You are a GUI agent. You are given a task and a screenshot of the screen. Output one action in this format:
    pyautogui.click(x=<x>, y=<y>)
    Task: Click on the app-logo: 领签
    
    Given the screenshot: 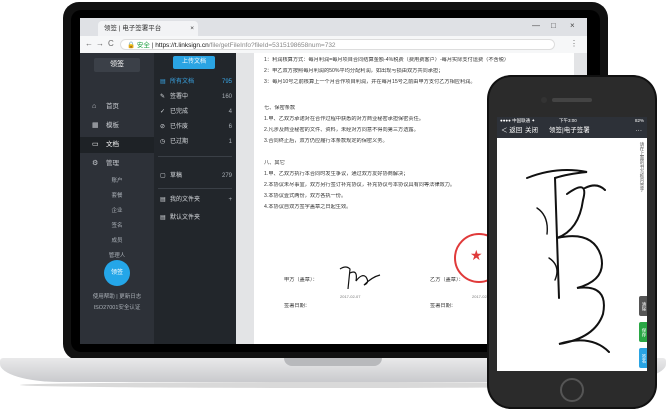 What is the action you would take?
    pyautogui.click(x=117, y=65)
    